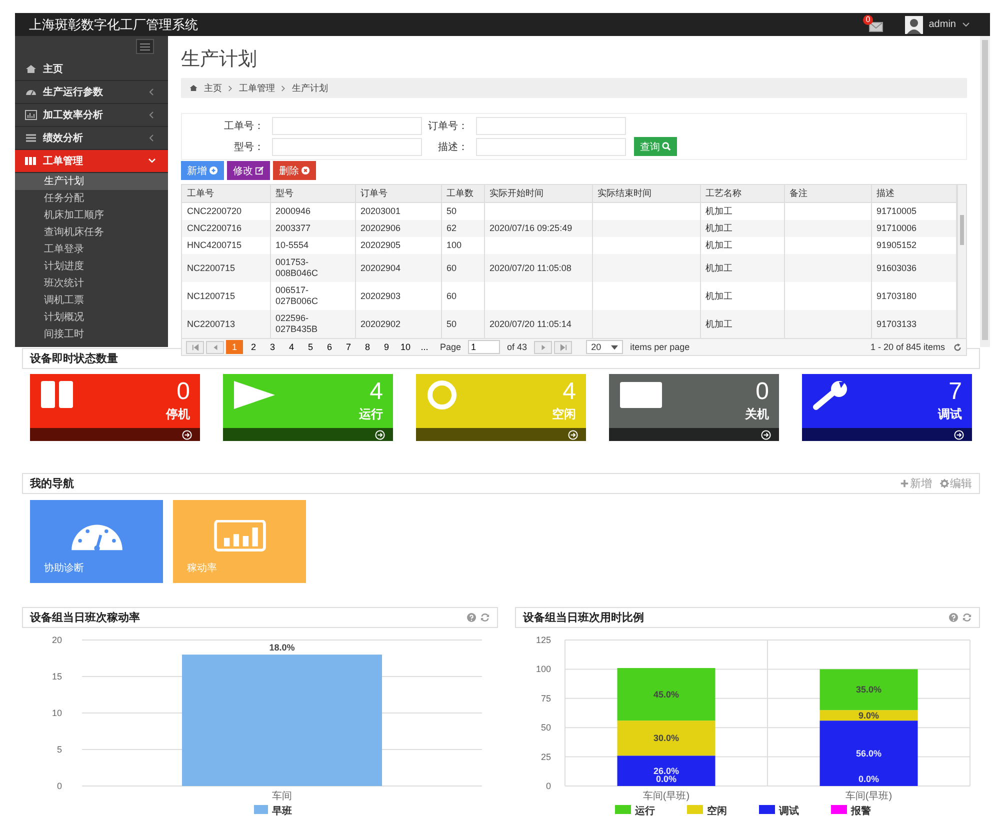 The width and height of the screenshot is (1000, 829). I want to click on table-cell: 2020/07/16 09:25:49, so click(531, 228).